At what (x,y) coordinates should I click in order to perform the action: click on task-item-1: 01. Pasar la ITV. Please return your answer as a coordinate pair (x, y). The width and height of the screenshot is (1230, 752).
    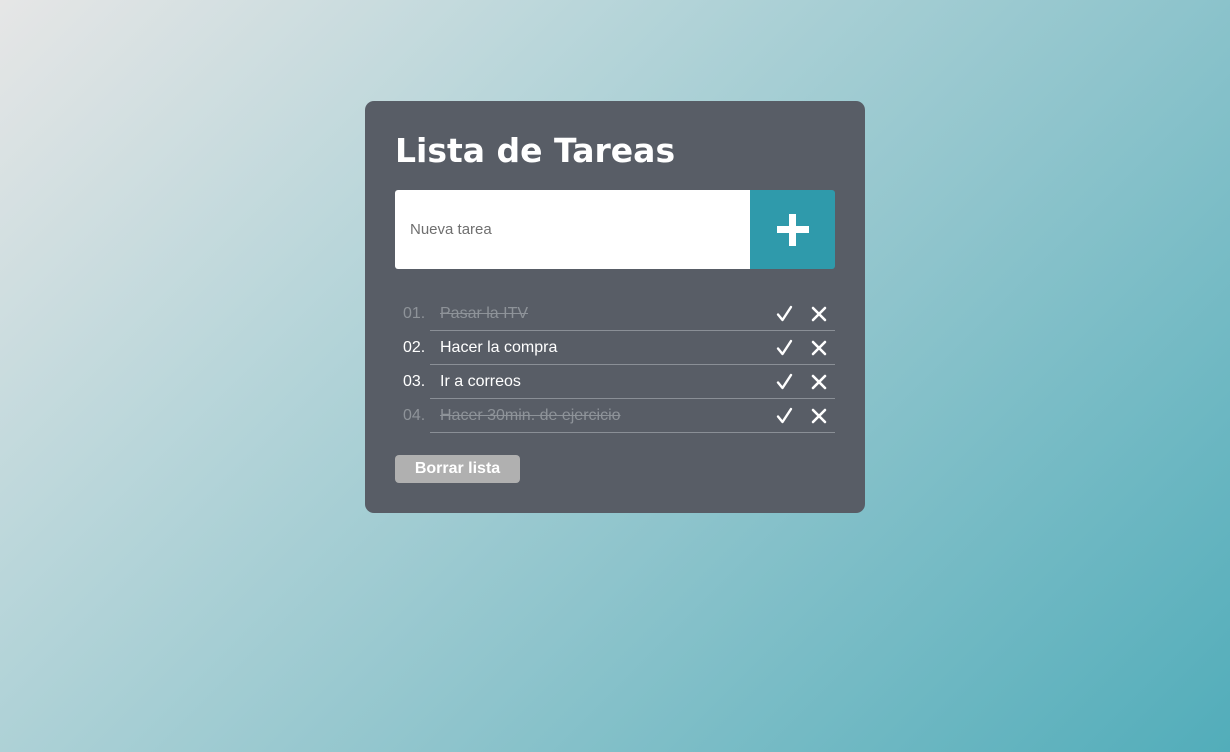
    Looking at the image, I should click on (615, 314).